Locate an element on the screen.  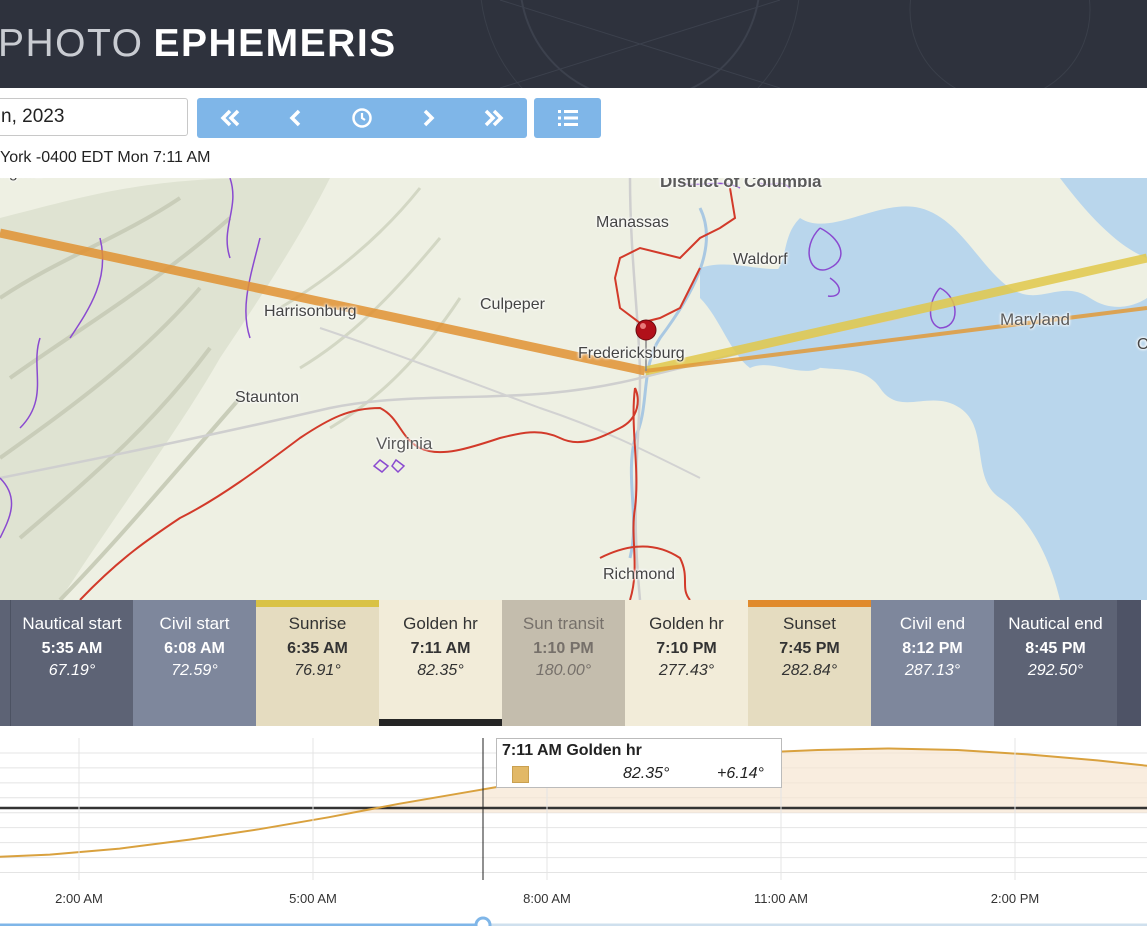
sunset-indicator-bar is located at coordinates (809, 603).